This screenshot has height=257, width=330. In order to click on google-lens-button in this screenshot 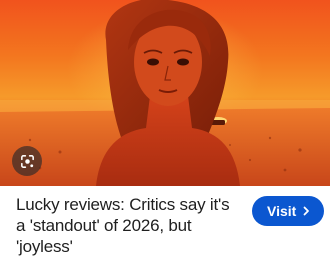, I will do `click(27, 161)`.